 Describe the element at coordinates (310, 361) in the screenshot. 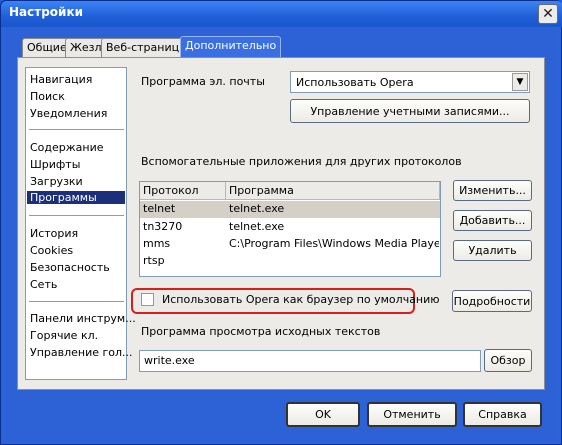

I see `source-viewer-input: write.exe` at that location.